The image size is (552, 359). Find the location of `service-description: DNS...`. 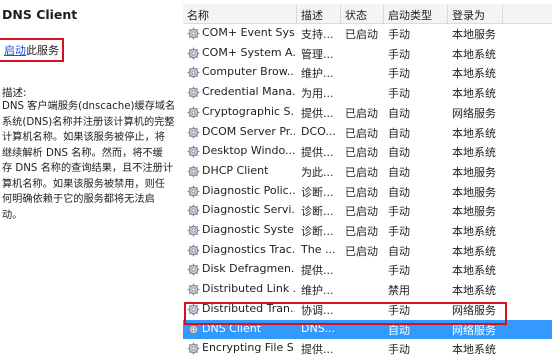

service-description: DNS... is located at coordinates (318, 328).